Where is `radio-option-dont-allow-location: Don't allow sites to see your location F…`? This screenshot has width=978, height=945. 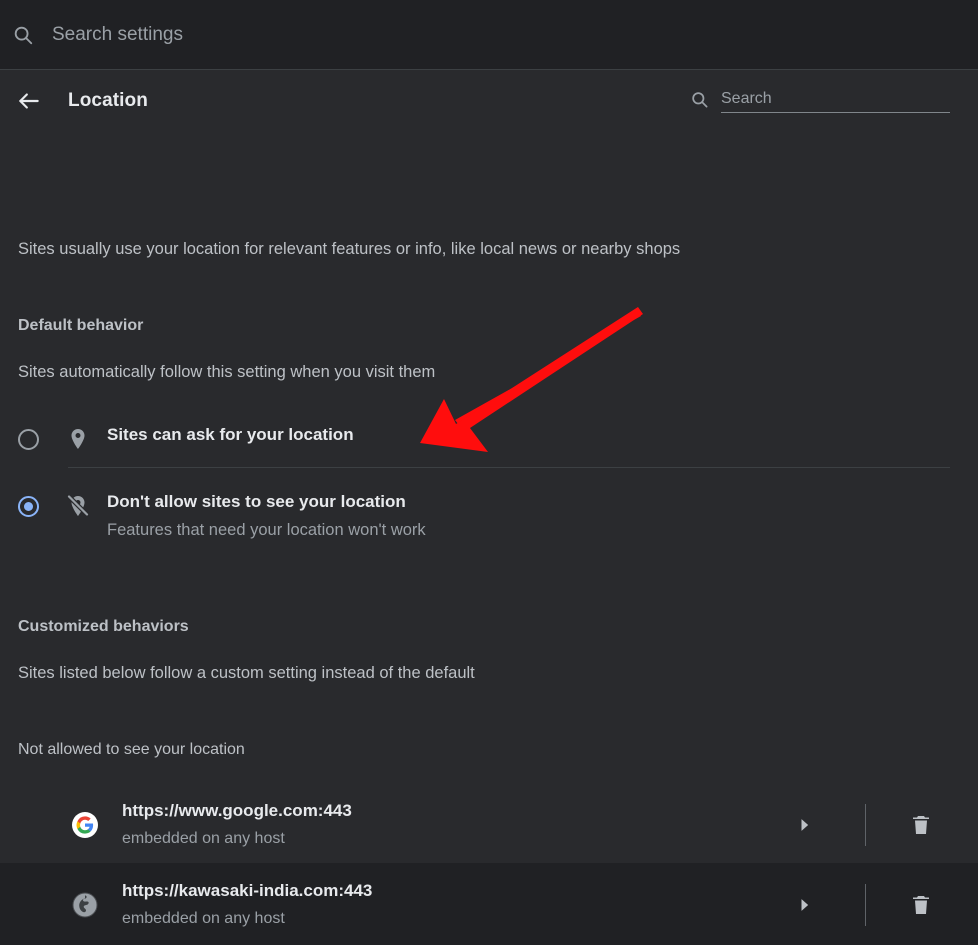
radio-option-dont-allow-location: Don't allow sites to see your location F… is located at coordinates (489, 520).